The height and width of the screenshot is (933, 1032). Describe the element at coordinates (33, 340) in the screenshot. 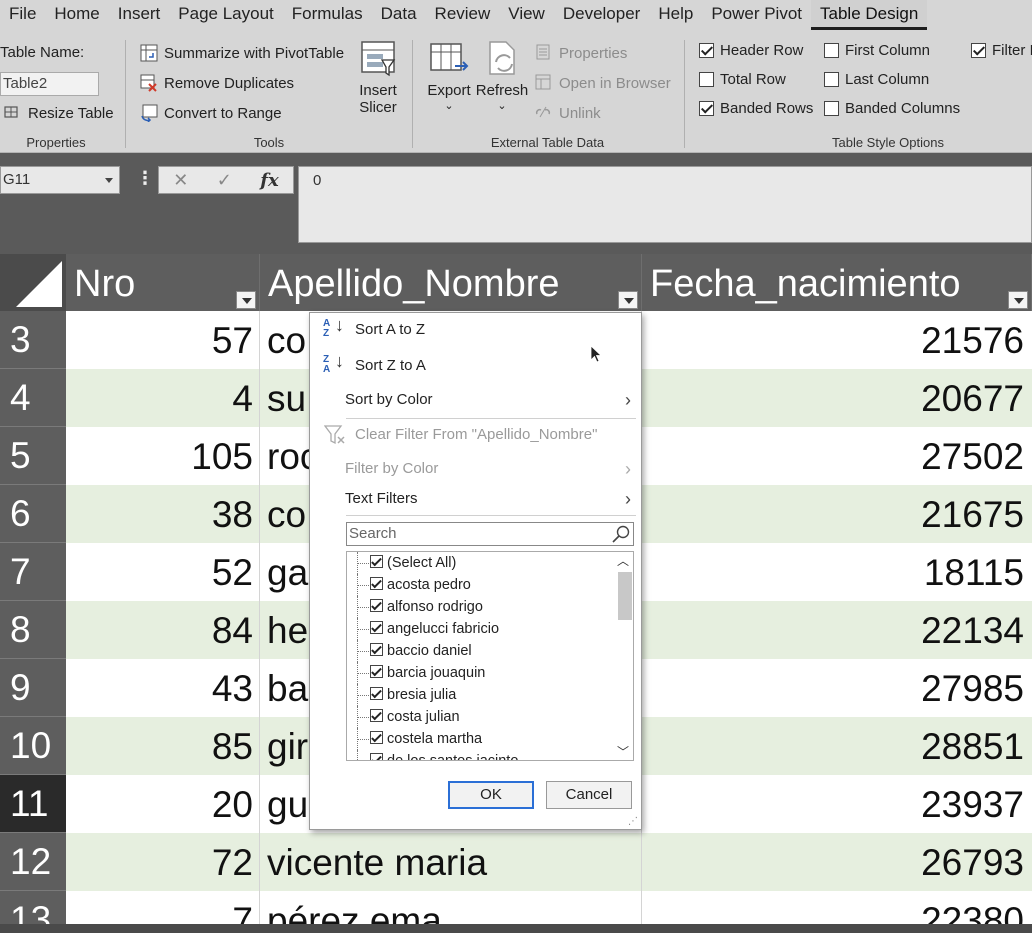

I see `row-header: 3` at that location.